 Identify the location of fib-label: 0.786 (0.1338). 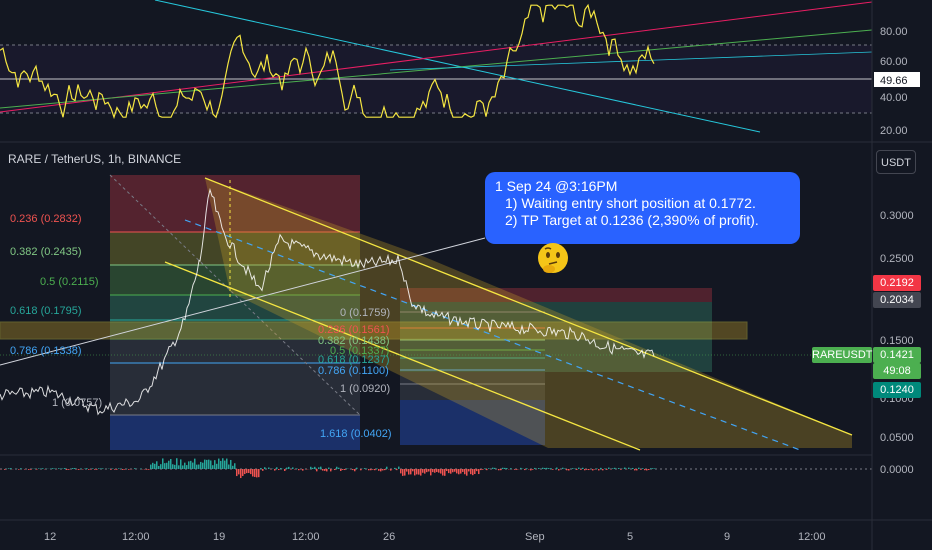
(46, 351).